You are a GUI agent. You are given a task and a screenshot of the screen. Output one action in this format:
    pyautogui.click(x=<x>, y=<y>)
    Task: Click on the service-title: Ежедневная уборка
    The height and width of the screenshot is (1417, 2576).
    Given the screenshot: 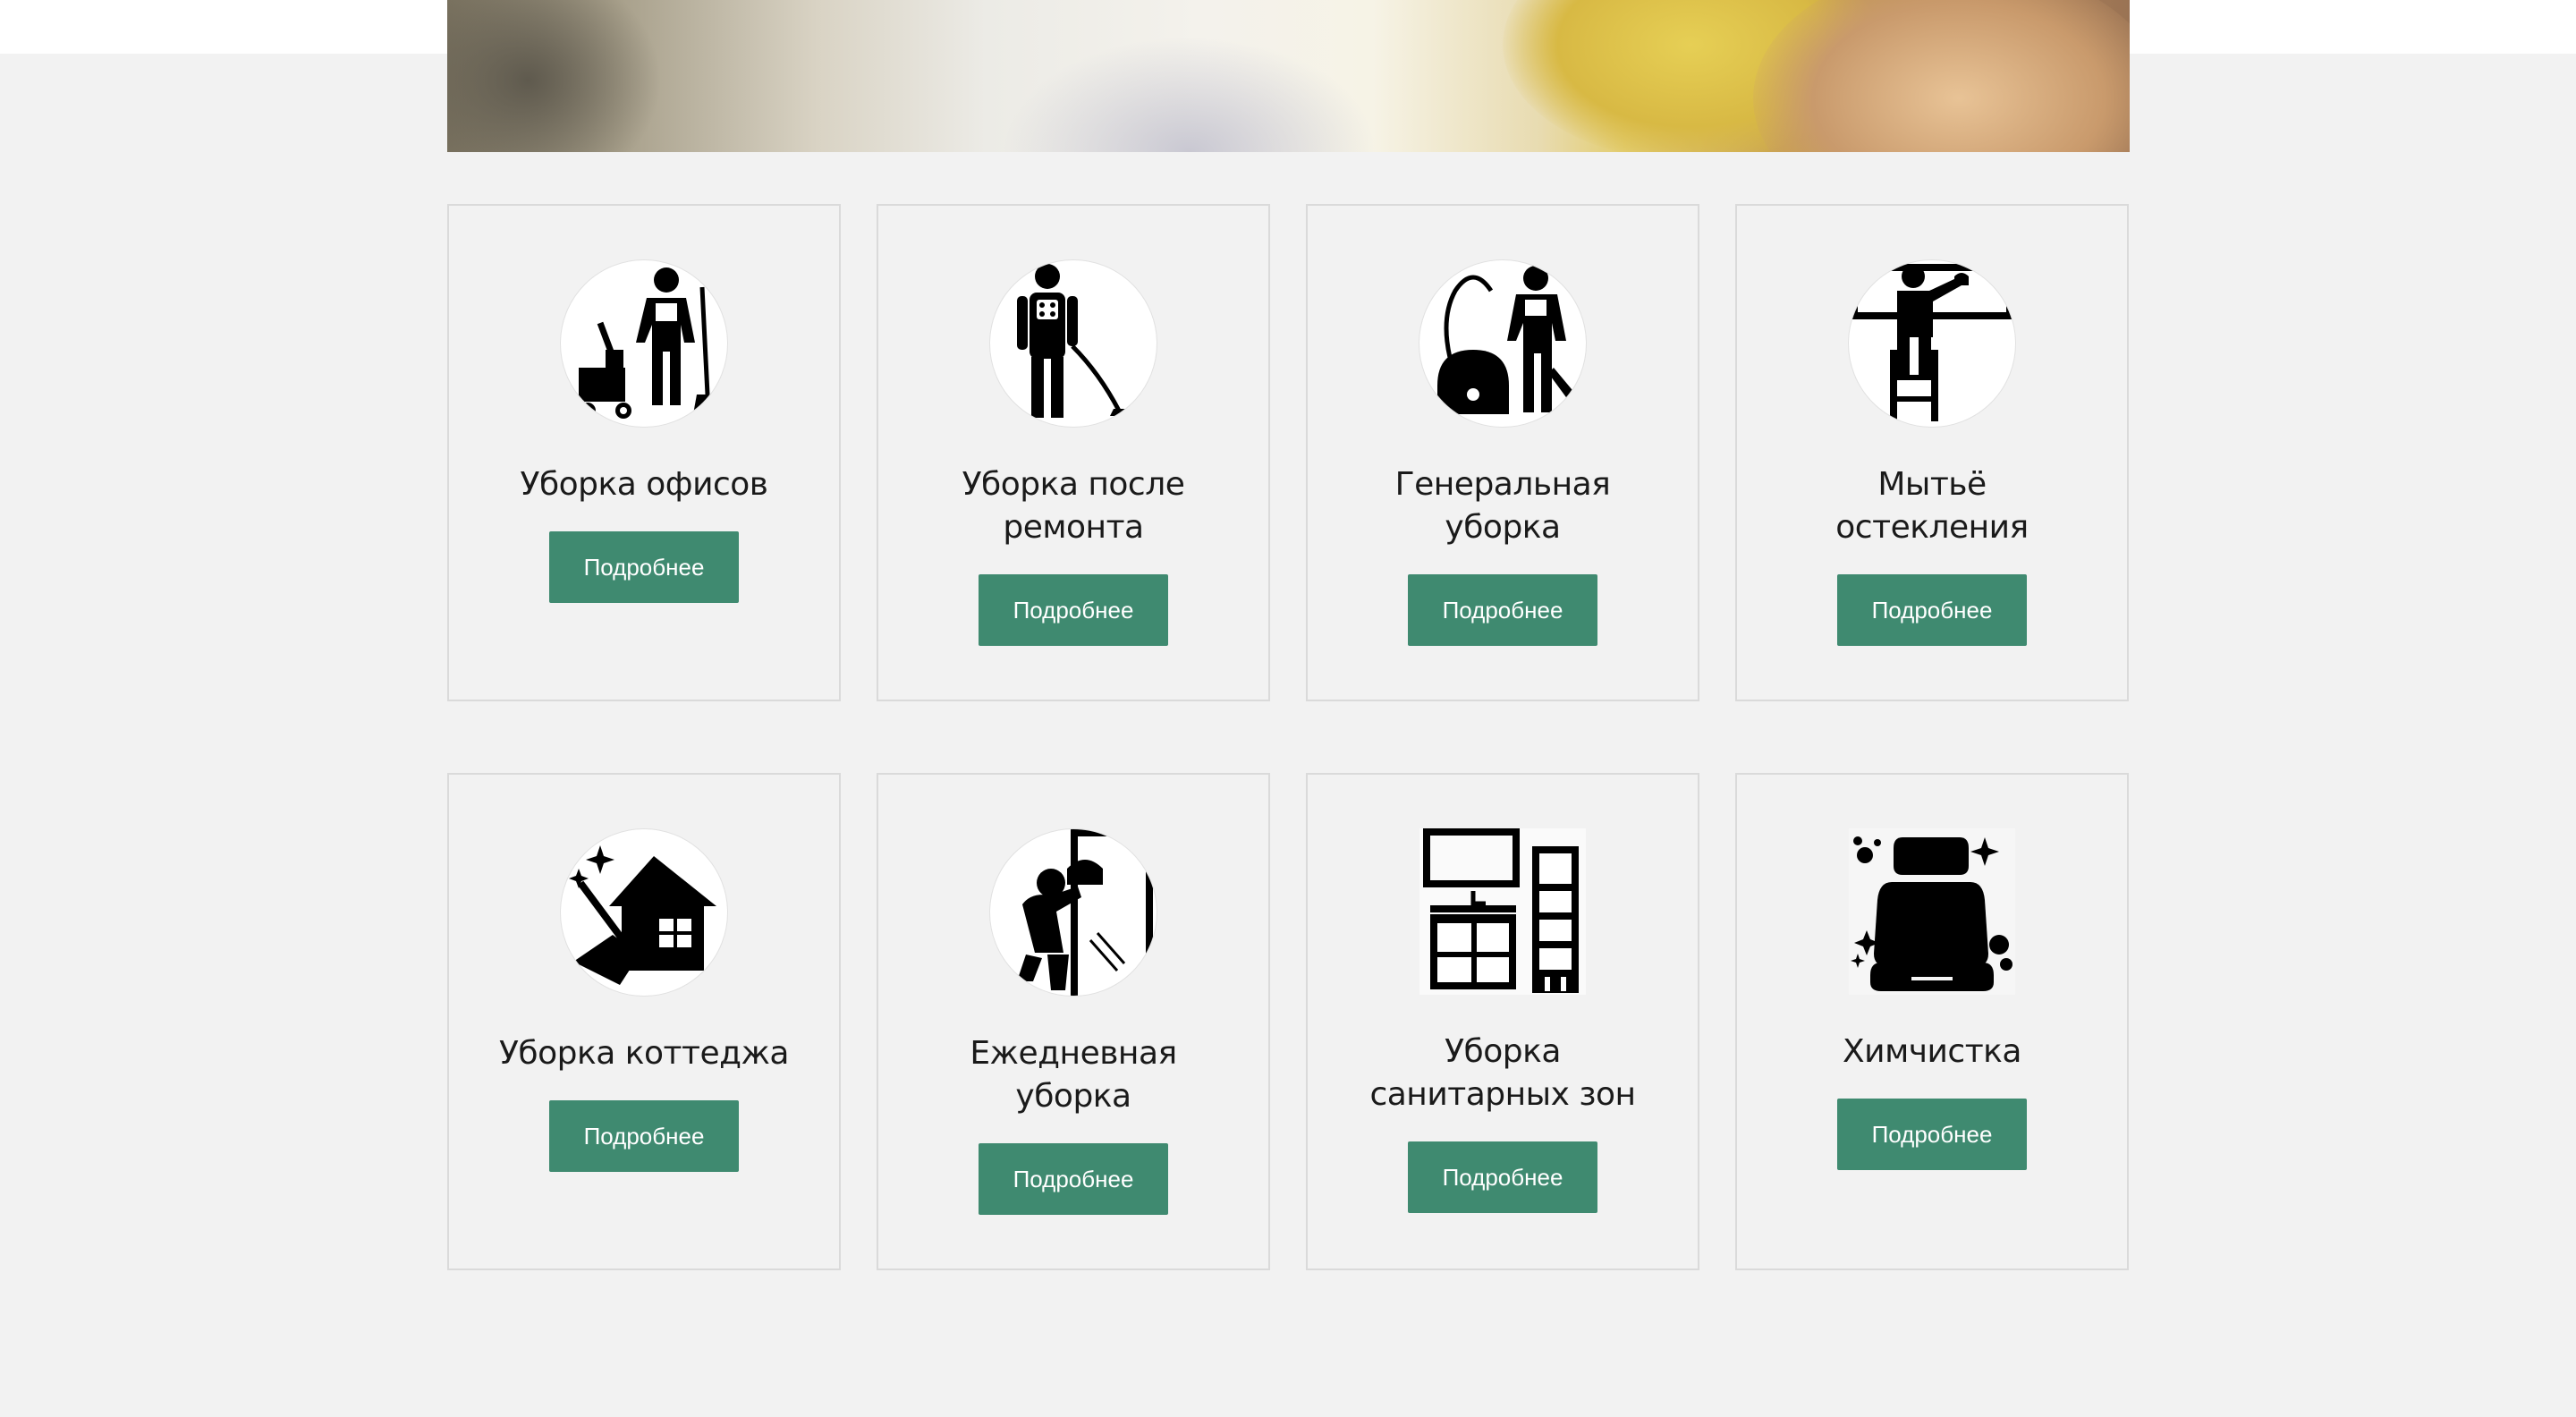 What is the action you would take?
    pyautogui.click(x=1073, y=1075)
    